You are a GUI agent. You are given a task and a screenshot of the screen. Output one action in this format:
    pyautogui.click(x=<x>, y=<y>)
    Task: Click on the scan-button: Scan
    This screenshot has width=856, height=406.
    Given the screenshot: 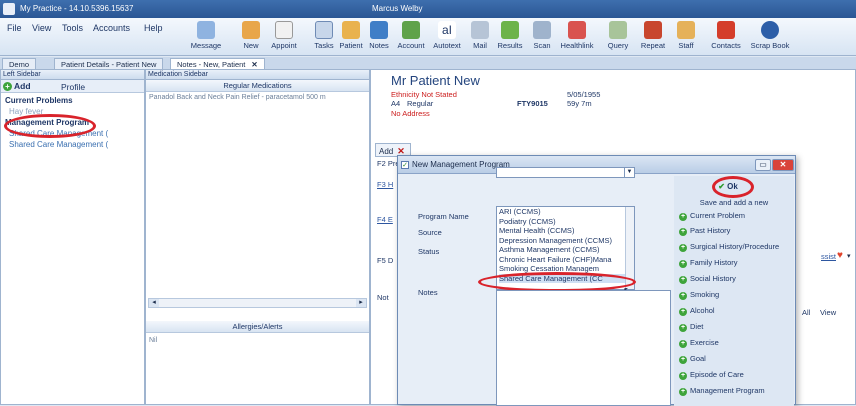 What is the action you would take?
    pyautogui.click(x=542, y=37)
    